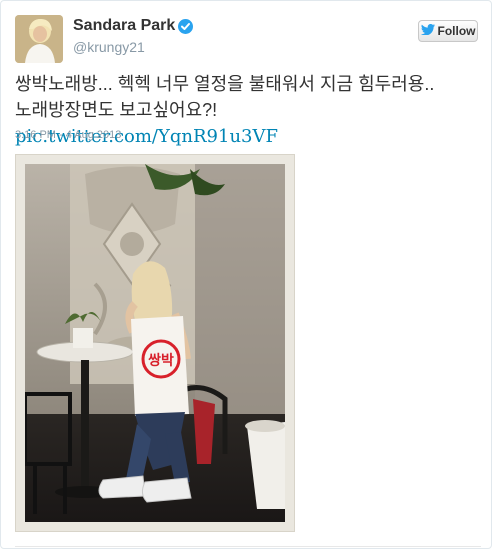  What do you see at coordinates (427, 31) in the screenshot?
I see `twitter-bird-icon` at bounding box center [427, 31].